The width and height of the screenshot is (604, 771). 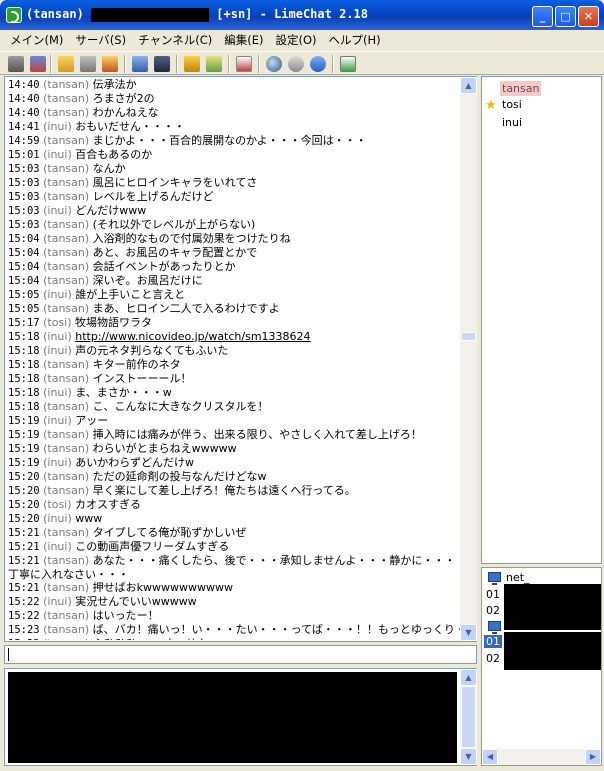 What do you see at coordinates (296, 64) in the screenshot?
I see `chat-bubble-icon` at bounding box center [296, 64].